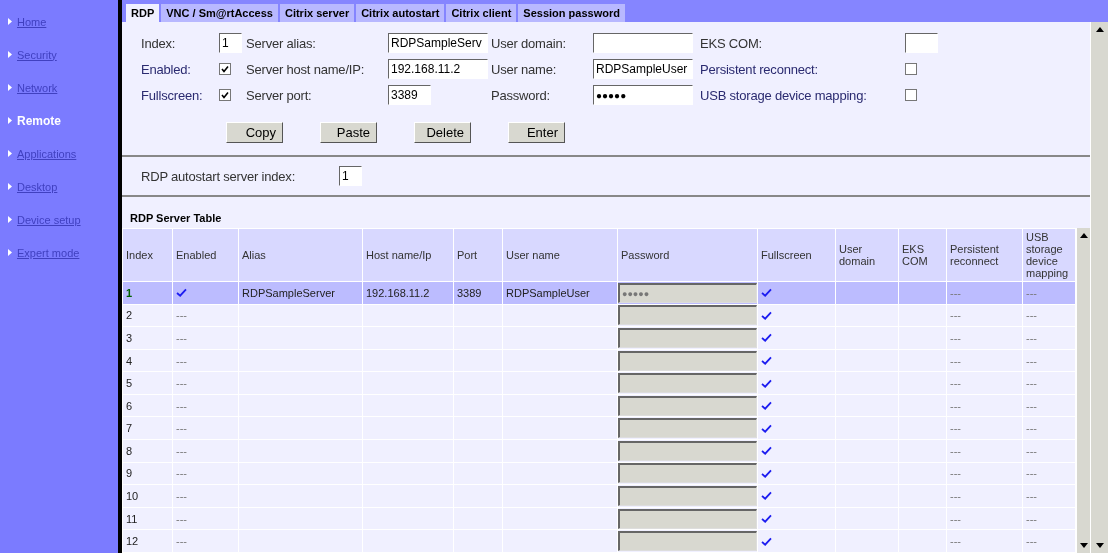 The height and width of the screenshot is (553, 1108). What do you see at coordinates (984, 255) in the screenshot?
I see `column-header: Persistent reconnect` at bounding box center [984, 255].